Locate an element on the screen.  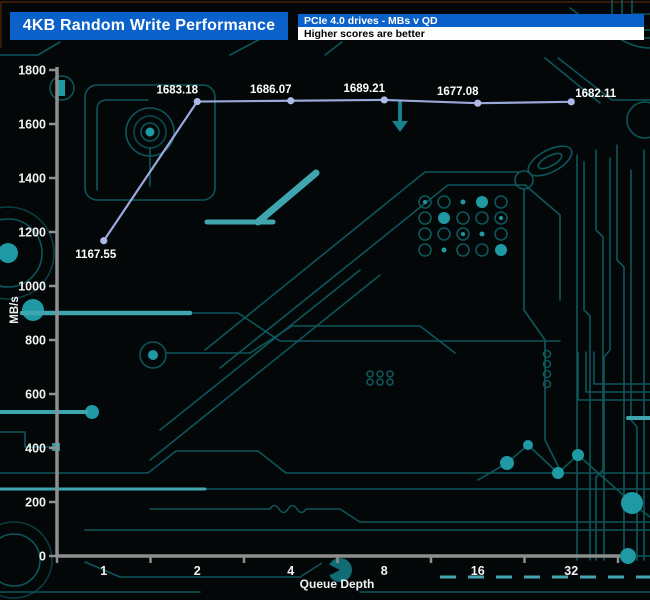
x-tick-label: 8 is located at coordinates (384, 571).